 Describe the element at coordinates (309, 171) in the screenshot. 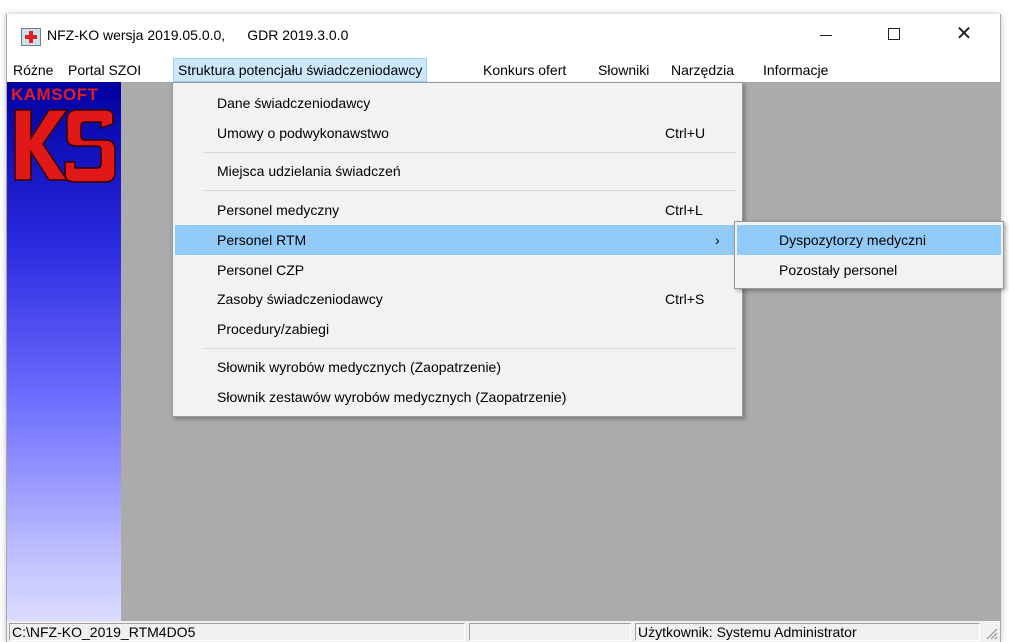

I see `menu-item-label: Miejsca udzielania świadczeń` at that location.